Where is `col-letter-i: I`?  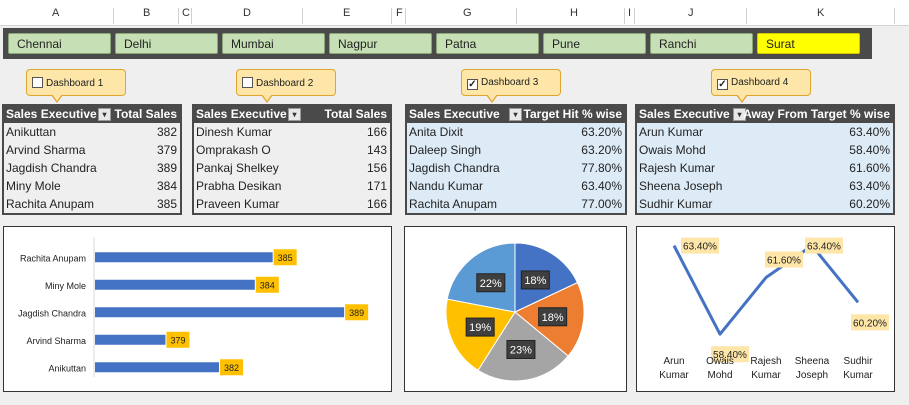
col-letter-i: I is located at coordinates (629, 13).